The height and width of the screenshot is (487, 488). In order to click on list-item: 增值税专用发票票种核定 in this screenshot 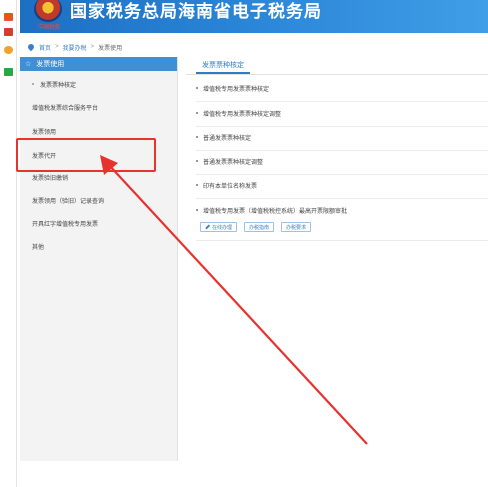, I will do `click(342, 88)`.